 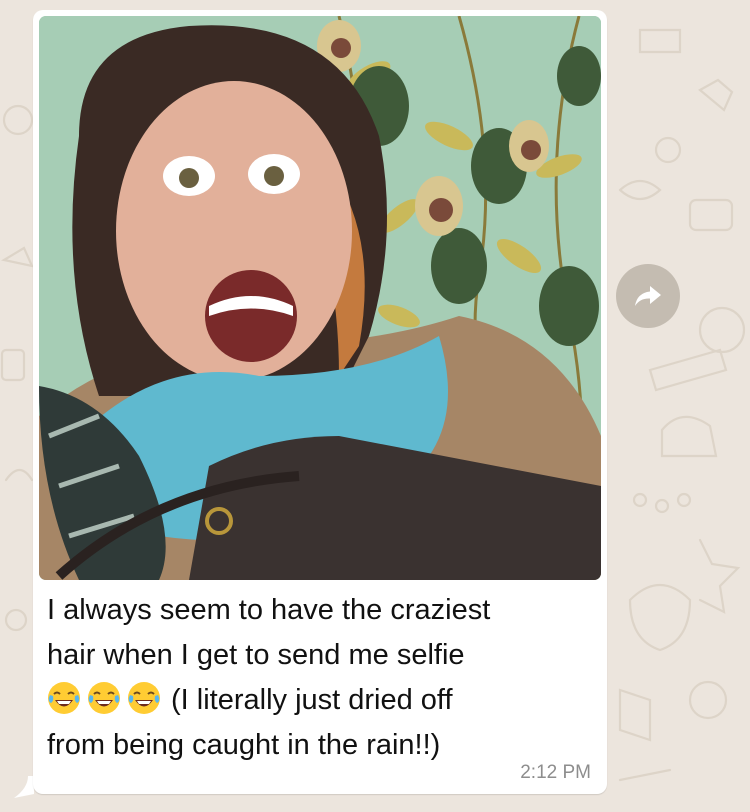 I want to click on forward-arrow-icon, so click(x=648, y=296).